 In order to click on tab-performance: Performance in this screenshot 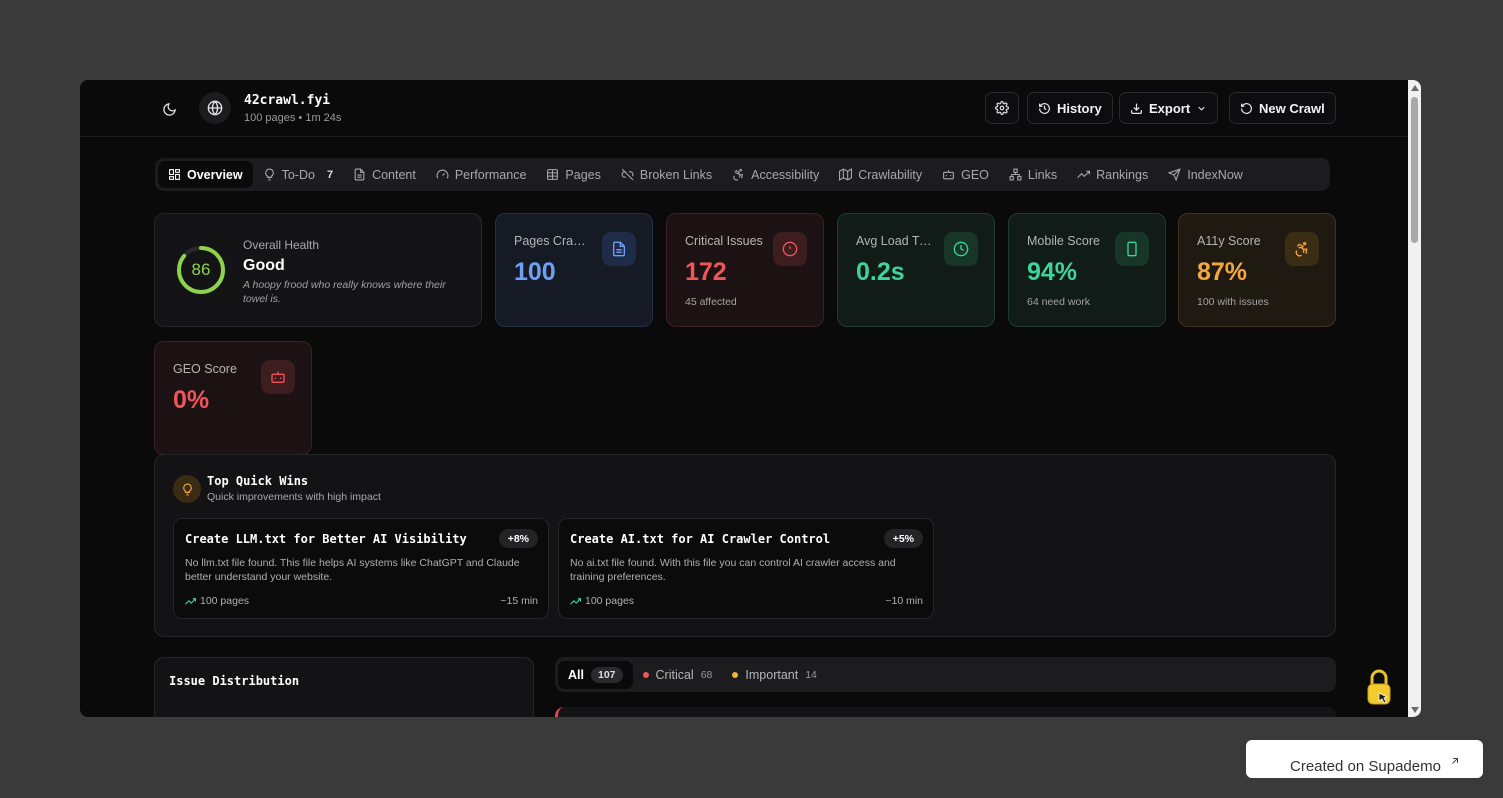, I will do `click(481, 174)`.